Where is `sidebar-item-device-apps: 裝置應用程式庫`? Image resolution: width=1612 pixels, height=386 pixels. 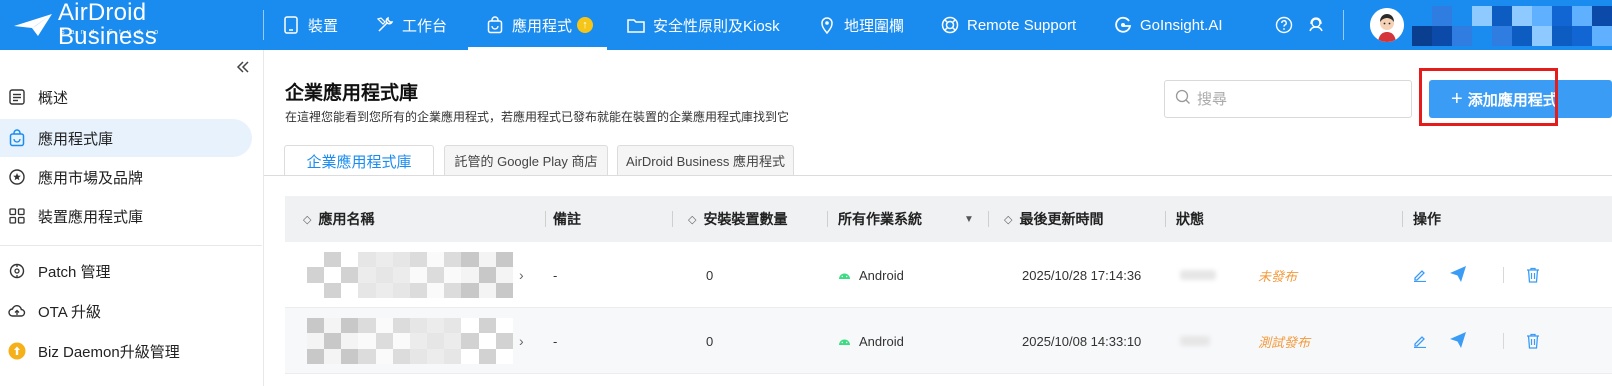 sidebar-item-device-apps: 裝置應用程式庫 is located at coordinates (126, 216).